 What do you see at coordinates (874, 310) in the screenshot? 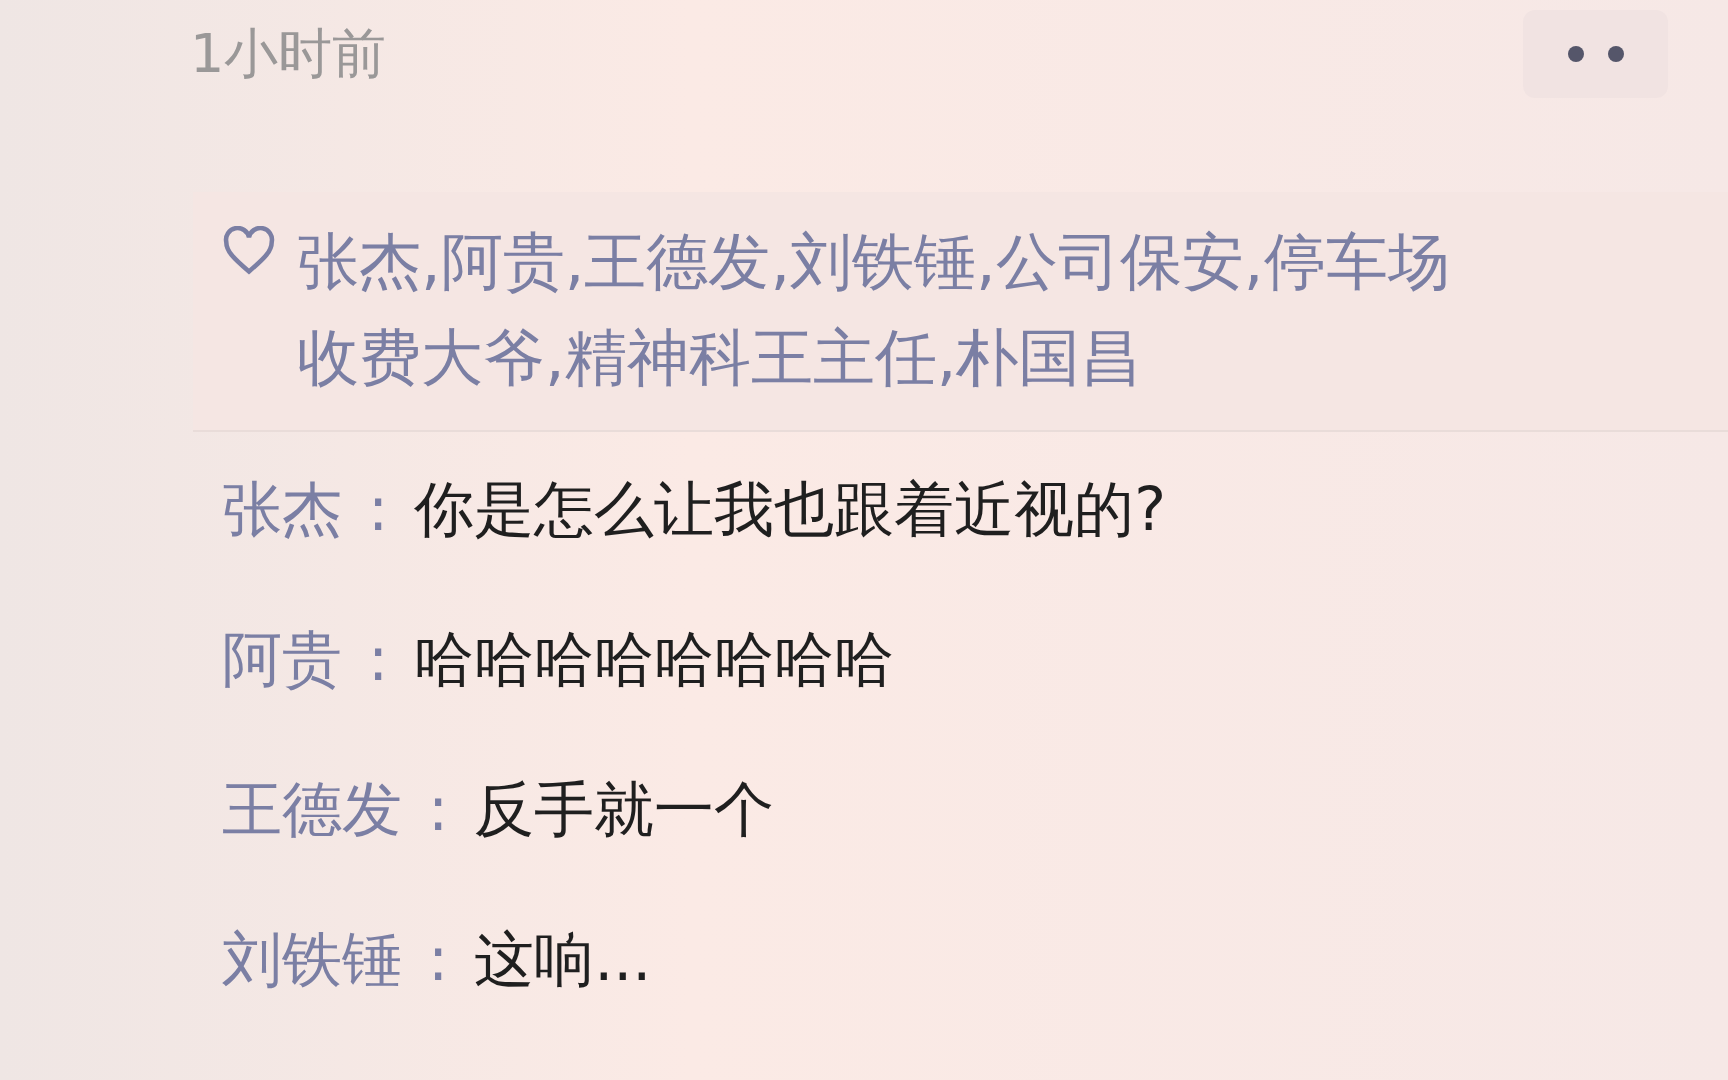
I see `liker-names: 张杰,阿贵,王德发,刘铁锤,公司保安,停车场收费大爷,精神科王主任,朴国昌` at bounding box center [874, 310].